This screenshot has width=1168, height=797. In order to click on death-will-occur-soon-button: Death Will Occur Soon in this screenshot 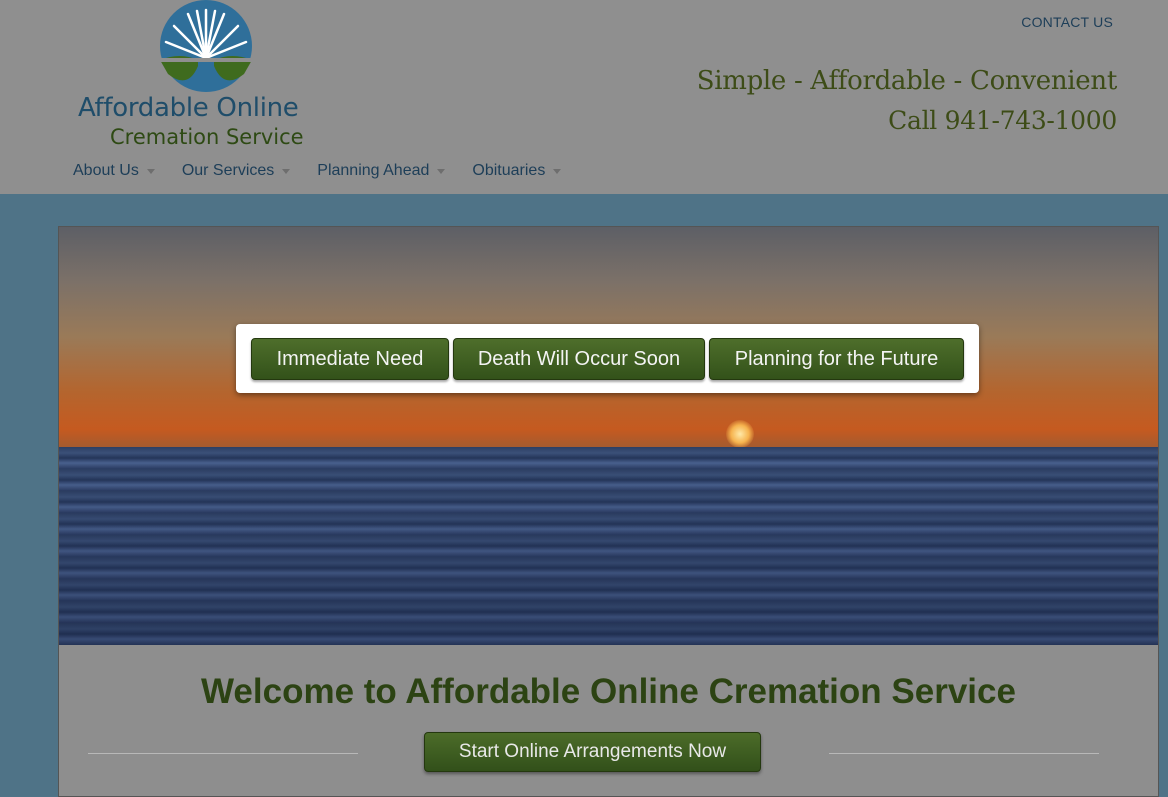, I will do `click(579, 359)`.